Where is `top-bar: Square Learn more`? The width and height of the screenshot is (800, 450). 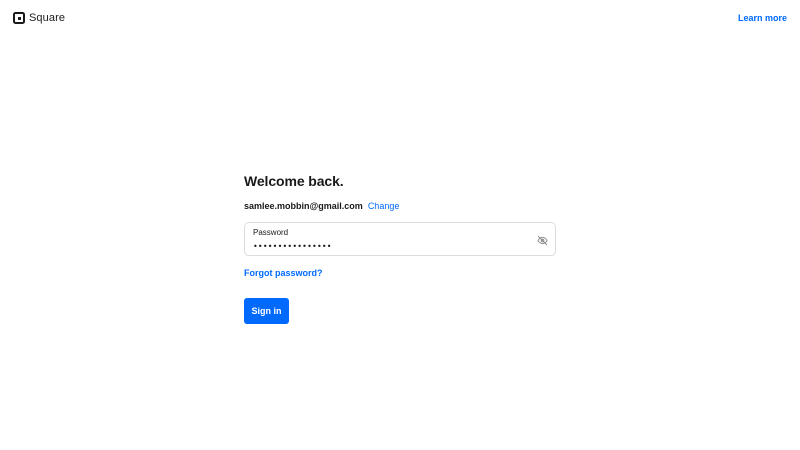
top-bar: Square Learn more is located at coordinates (400, 19).